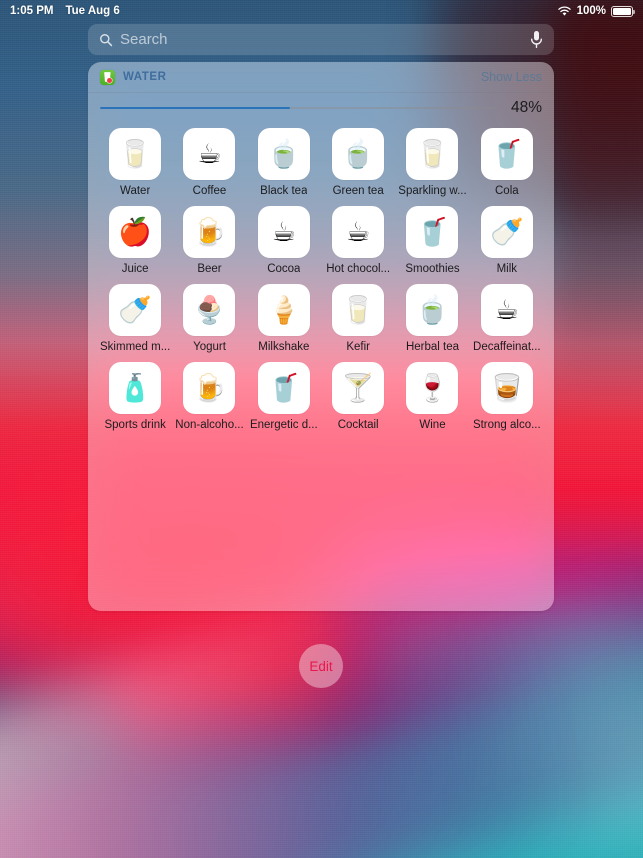 The width and height of the screenshot is (643, 858). Describe the element at coordinates (507, 191) in the screenshot. I see `drink-label: Cola` at that location.